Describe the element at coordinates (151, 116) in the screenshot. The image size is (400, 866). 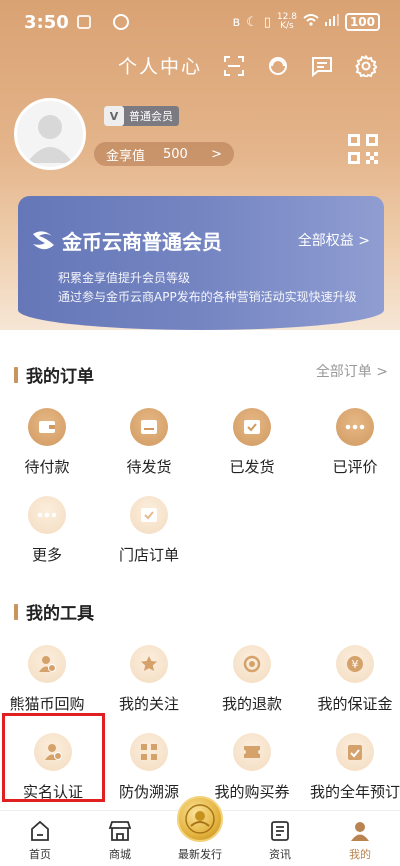
I see `member-level-label: 普通会员` at that location.